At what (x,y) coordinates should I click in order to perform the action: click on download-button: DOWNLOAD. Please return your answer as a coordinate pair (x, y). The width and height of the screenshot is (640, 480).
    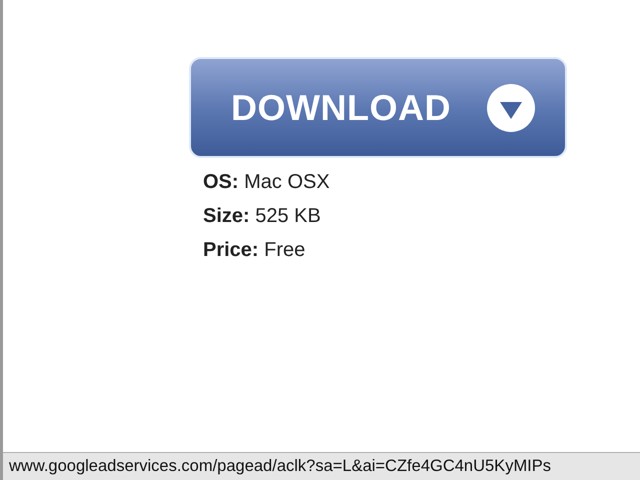
    Looking at the image, I should click on (378, 107).